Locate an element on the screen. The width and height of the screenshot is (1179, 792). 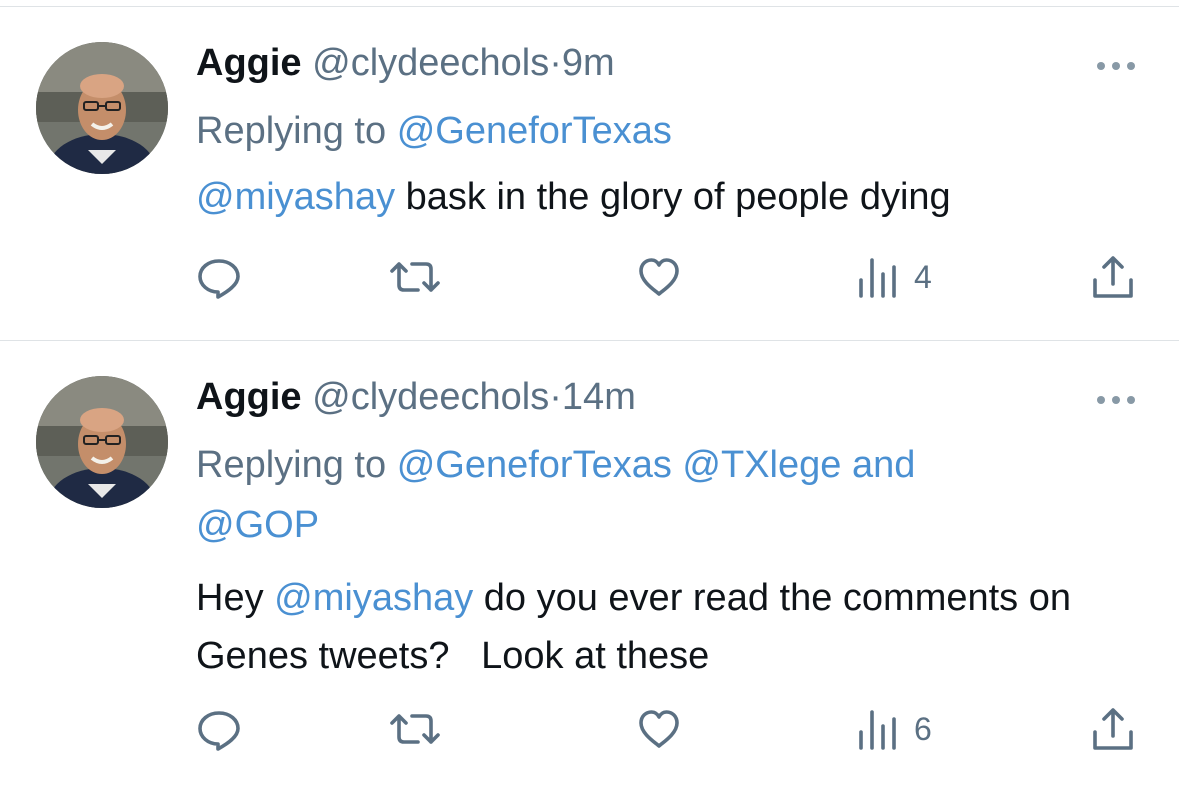
action-bar: 4 is located at coordinates (589, 277).